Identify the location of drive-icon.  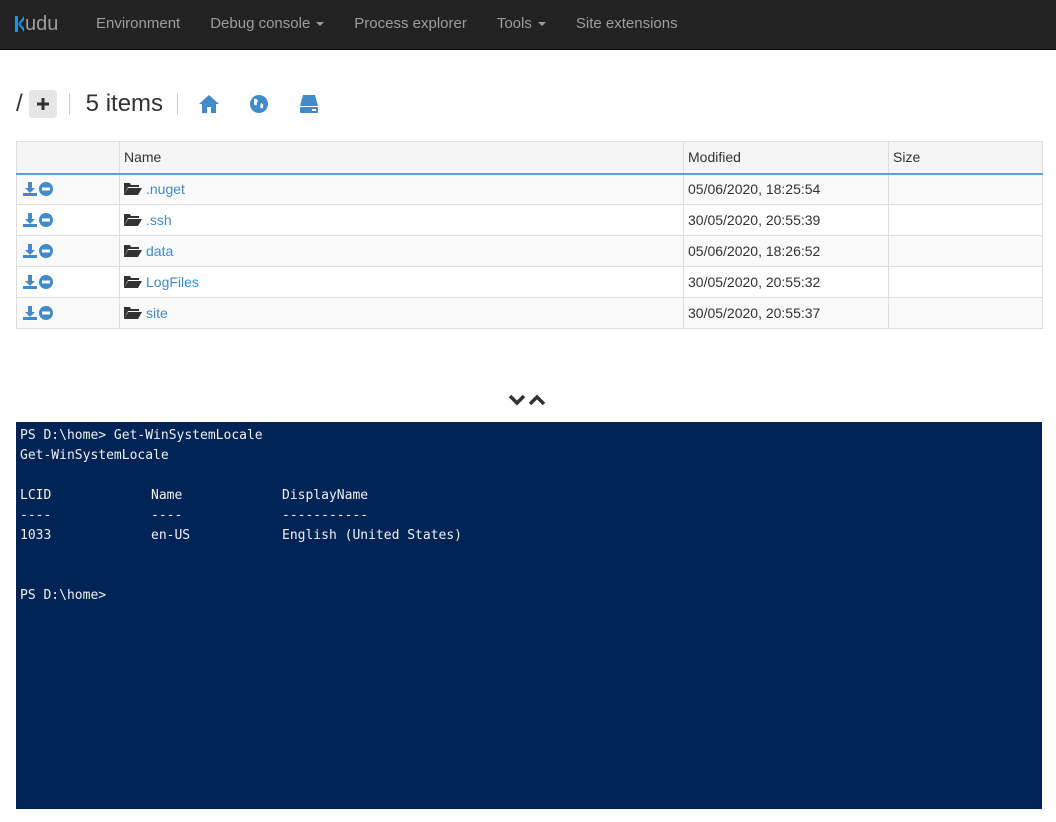
(309, 104).